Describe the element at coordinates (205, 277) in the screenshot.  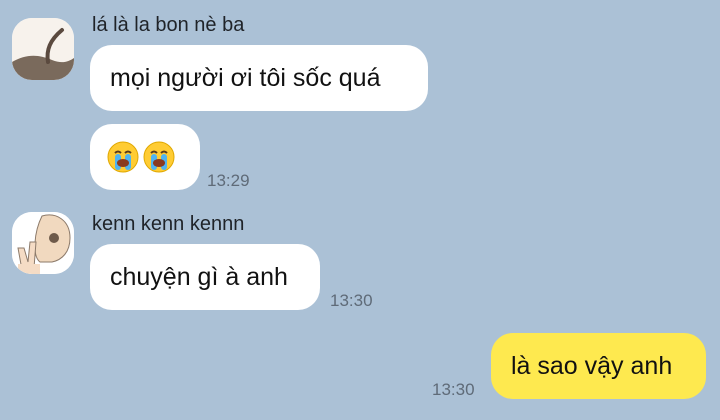
I see `message-bubble: chuyện gì à anh` at that location.